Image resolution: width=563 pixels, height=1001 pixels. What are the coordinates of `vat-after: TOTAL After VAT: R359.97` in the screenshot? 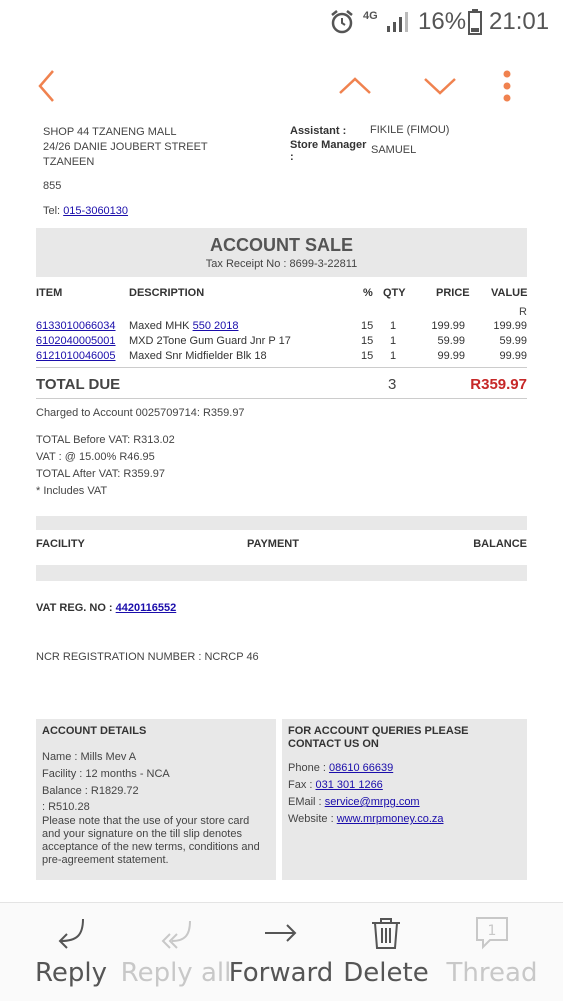 It's located at (101, 474).